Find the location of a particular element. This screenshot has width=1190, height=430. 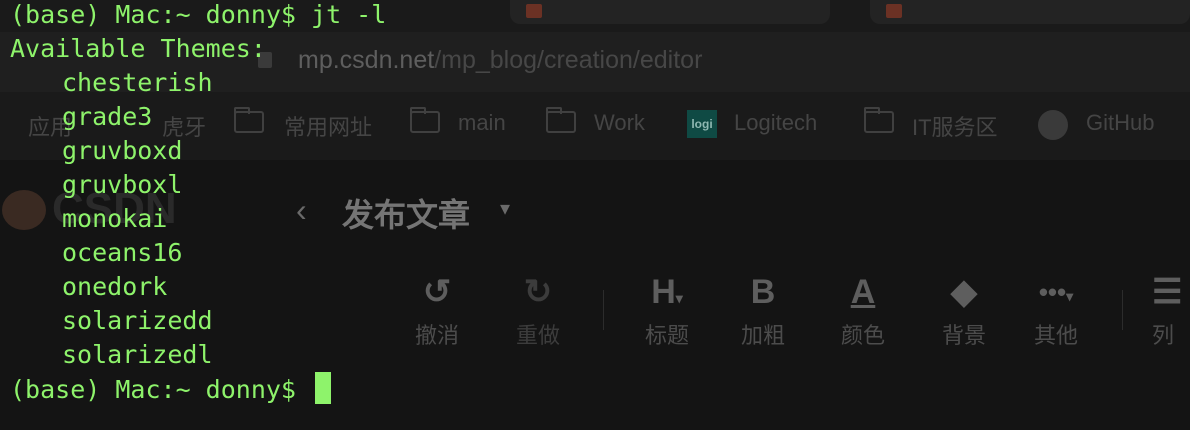

theme-list-item: gruvboxd is located at coordinates (122, 150).